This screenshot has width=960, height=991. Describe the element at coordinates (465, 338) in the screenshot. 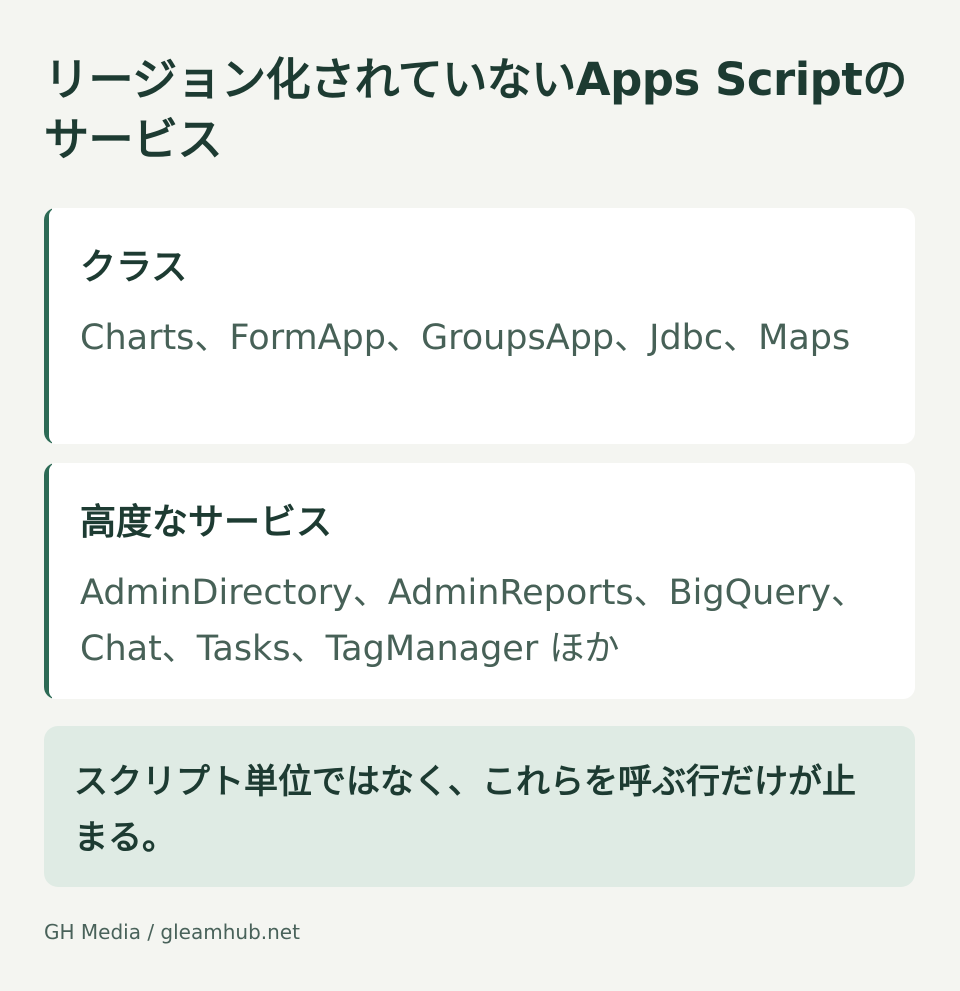

I see `classes-list: Charts、FormApp、GroupsApp、Jdbc、Maps` at that location.